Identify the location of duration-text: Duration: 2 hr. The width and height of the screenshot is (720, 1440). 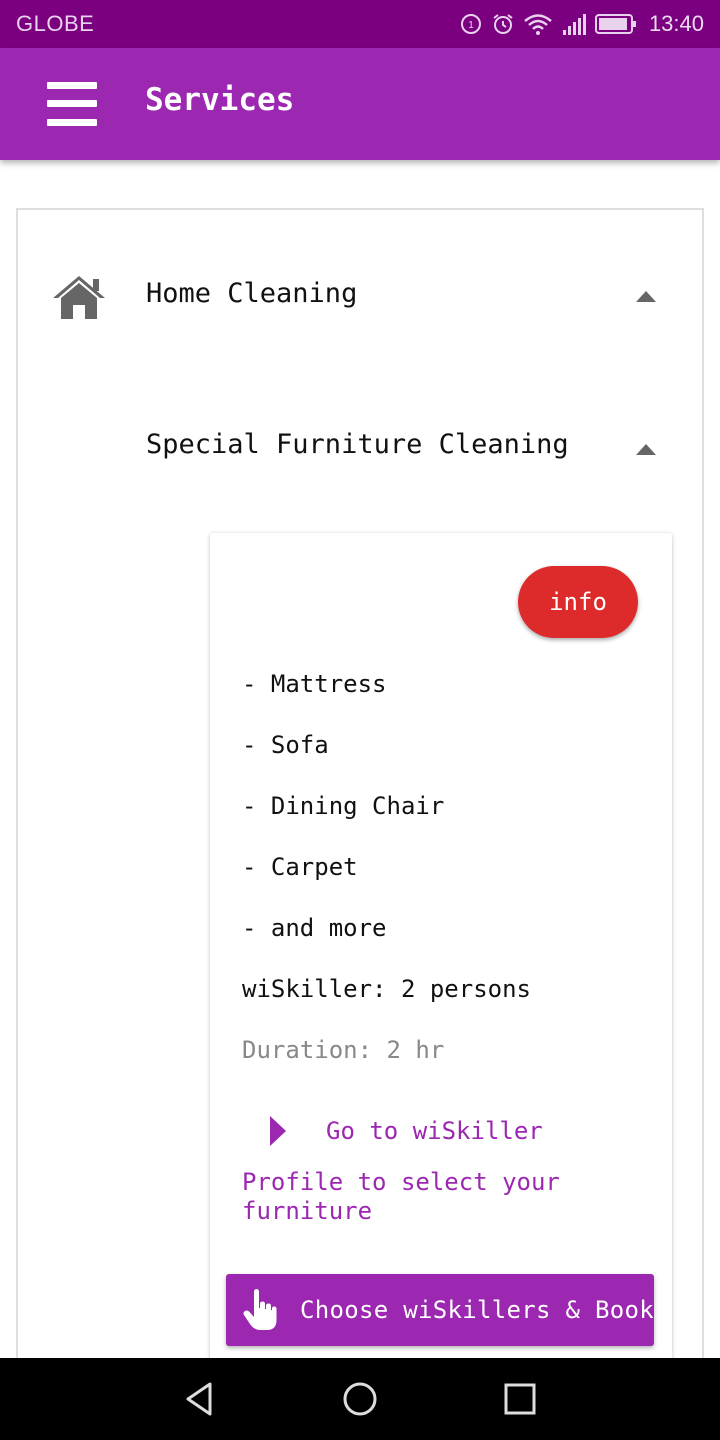
(343, 1050).